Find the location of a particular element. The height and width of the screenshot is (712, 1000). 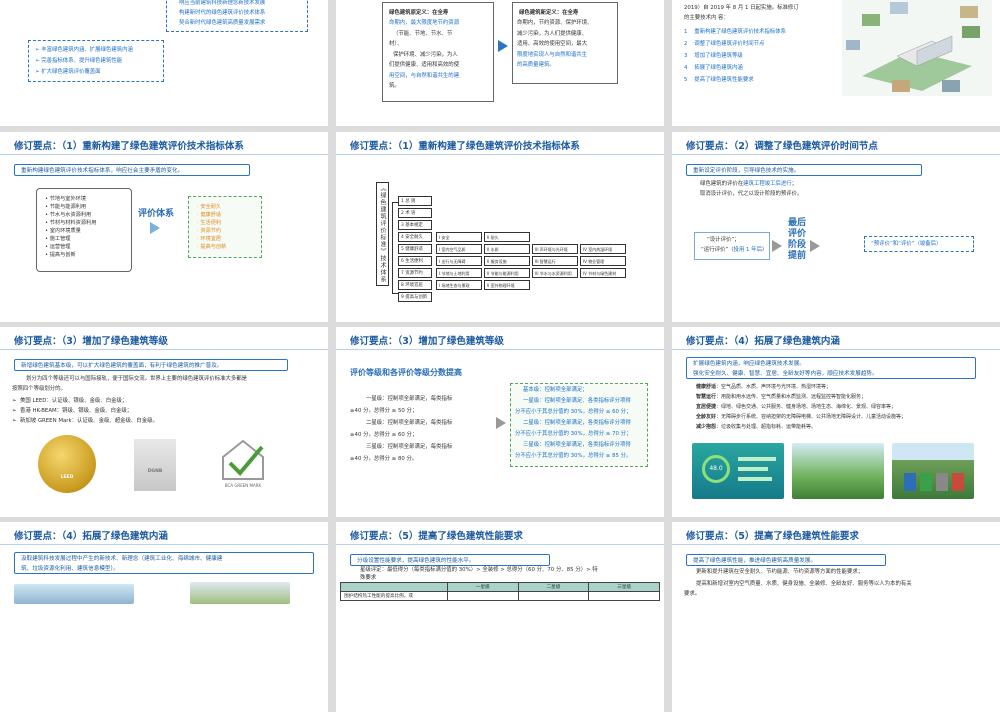

slide-banner: 分级设置性能要求，提高绿色建筑的性能水平。 is located at coordinates (450, 560).